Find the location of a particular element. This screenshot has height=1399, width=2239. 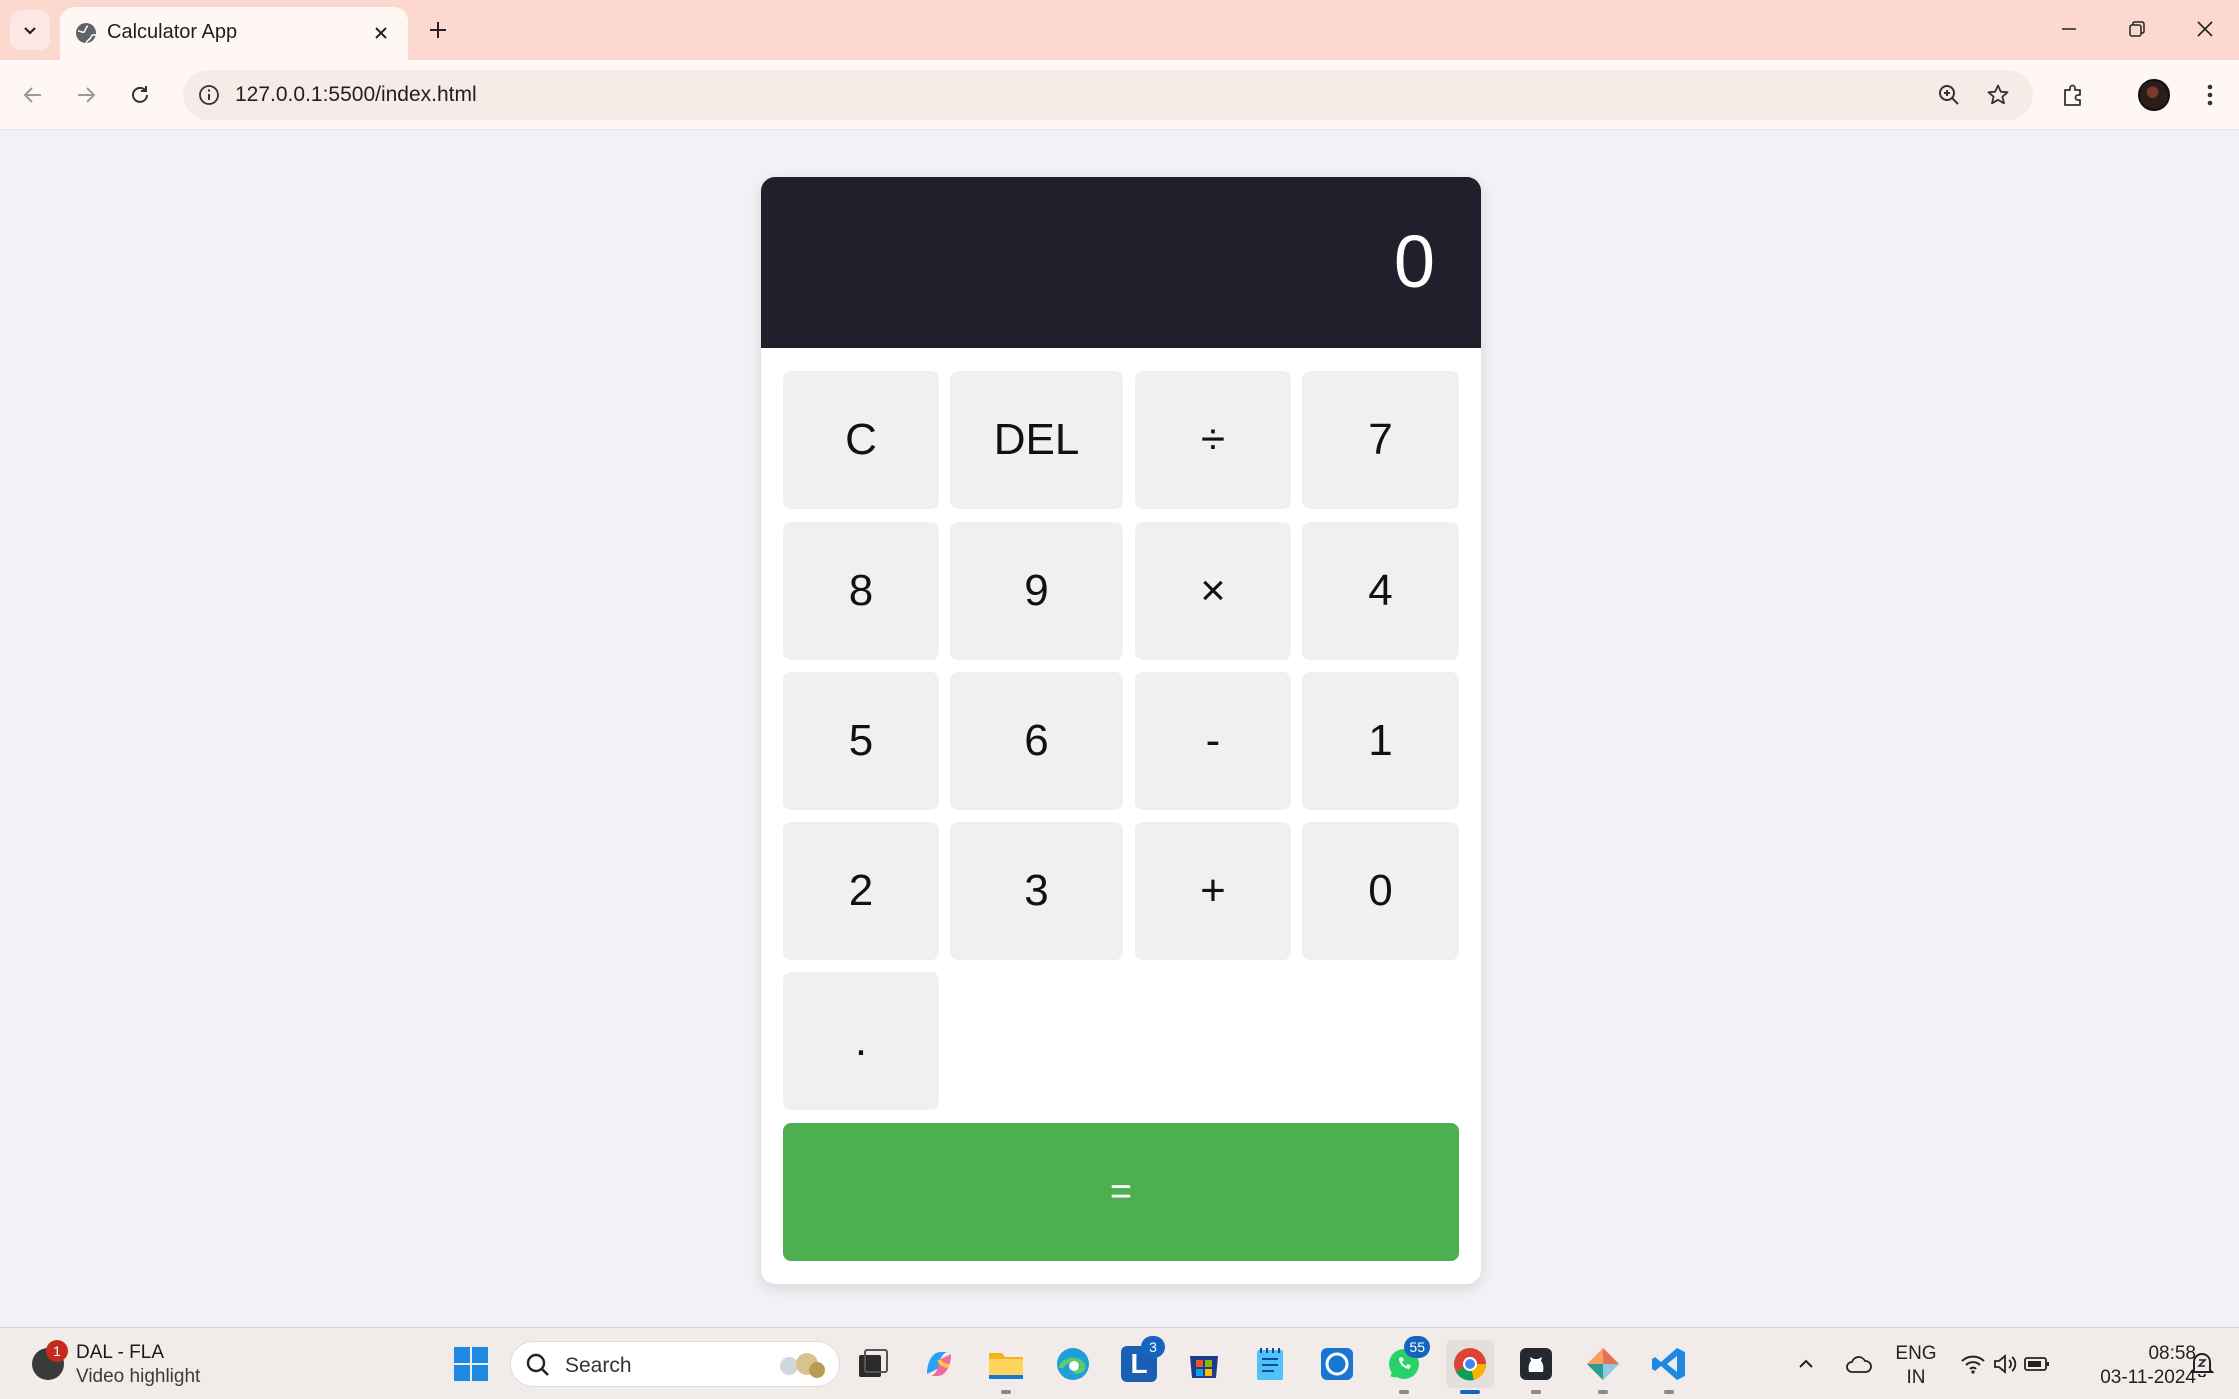

digit-8-button: 8 is located at coordinates (861, 591).